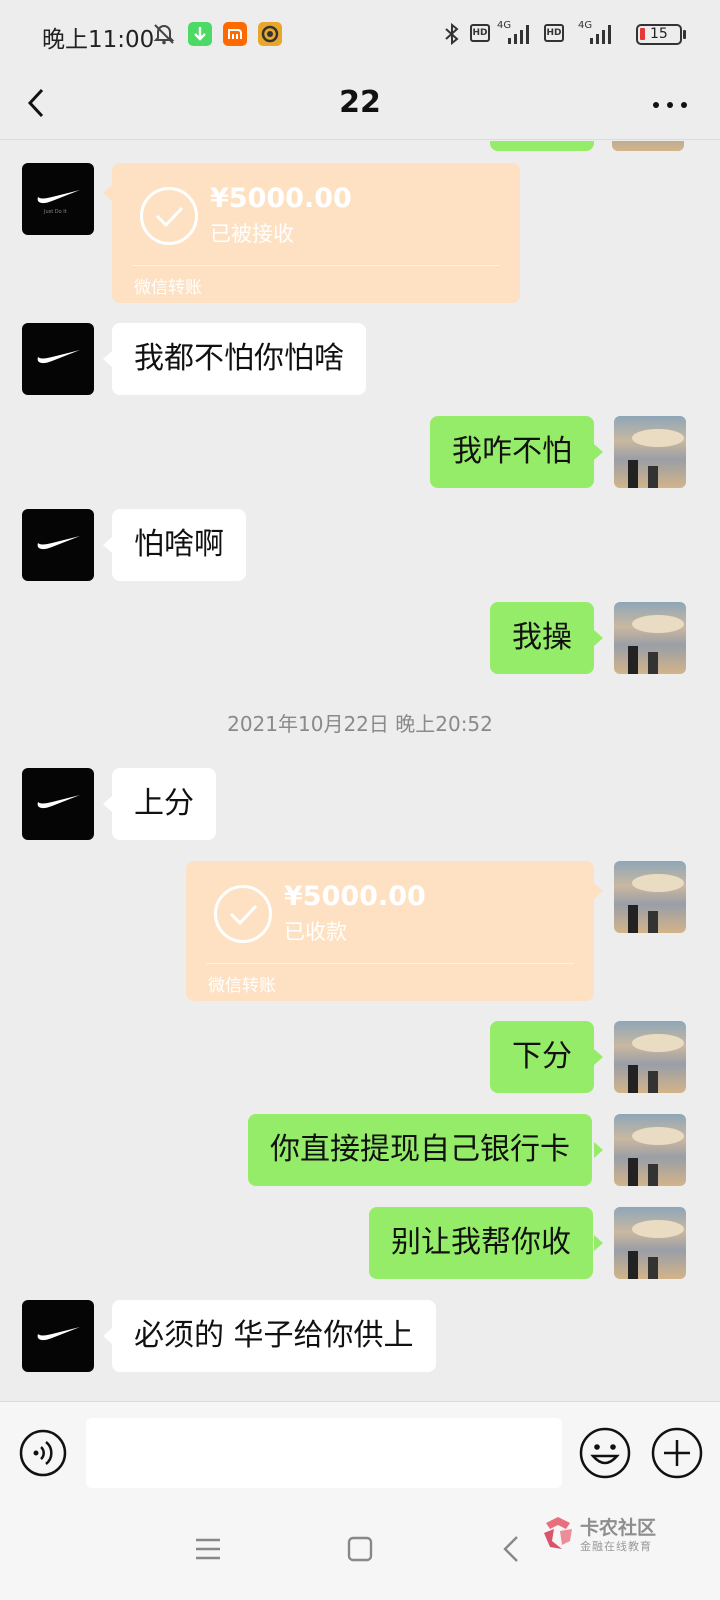 The height and width of the screenshot is (1600, 720). Describe the element at coordinates (554, 33) in the screenshot. I see `hd-badge-2: HD` at that location.